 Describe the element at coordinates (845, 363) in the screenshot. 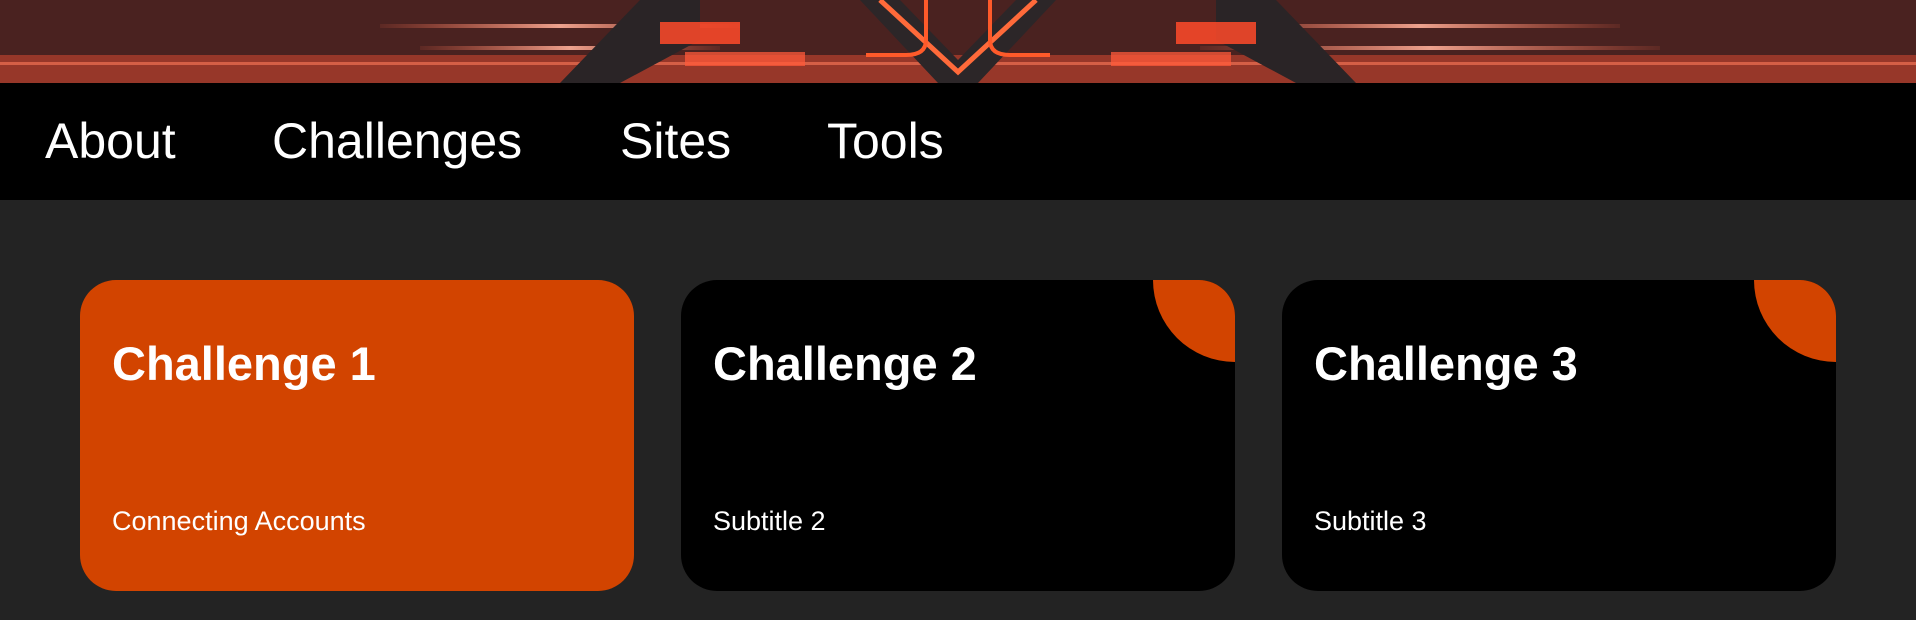

I see `card-title: Challenge 2` at that location.